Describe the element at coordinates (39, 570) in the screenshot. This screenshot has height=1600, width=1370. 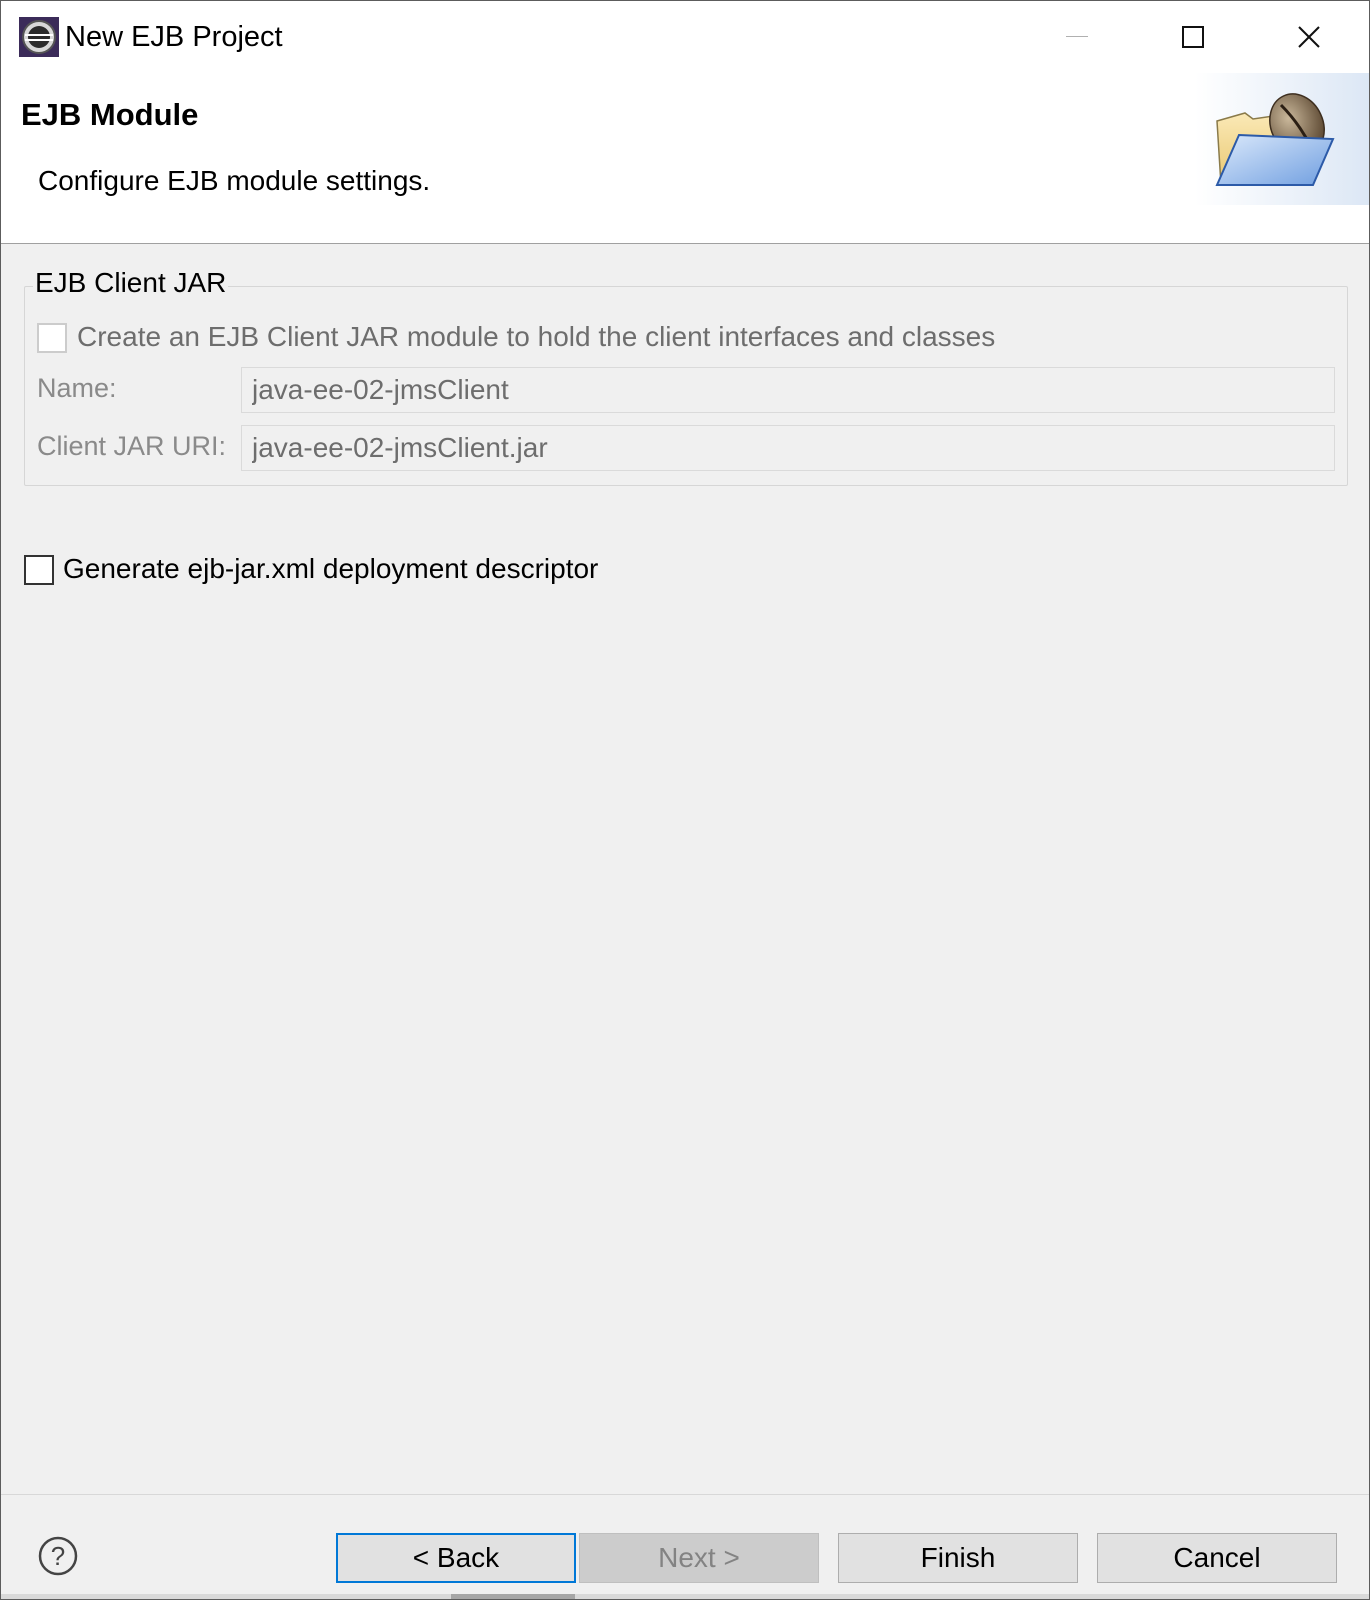
I see `generate-descriptor-checkbox` at that location.